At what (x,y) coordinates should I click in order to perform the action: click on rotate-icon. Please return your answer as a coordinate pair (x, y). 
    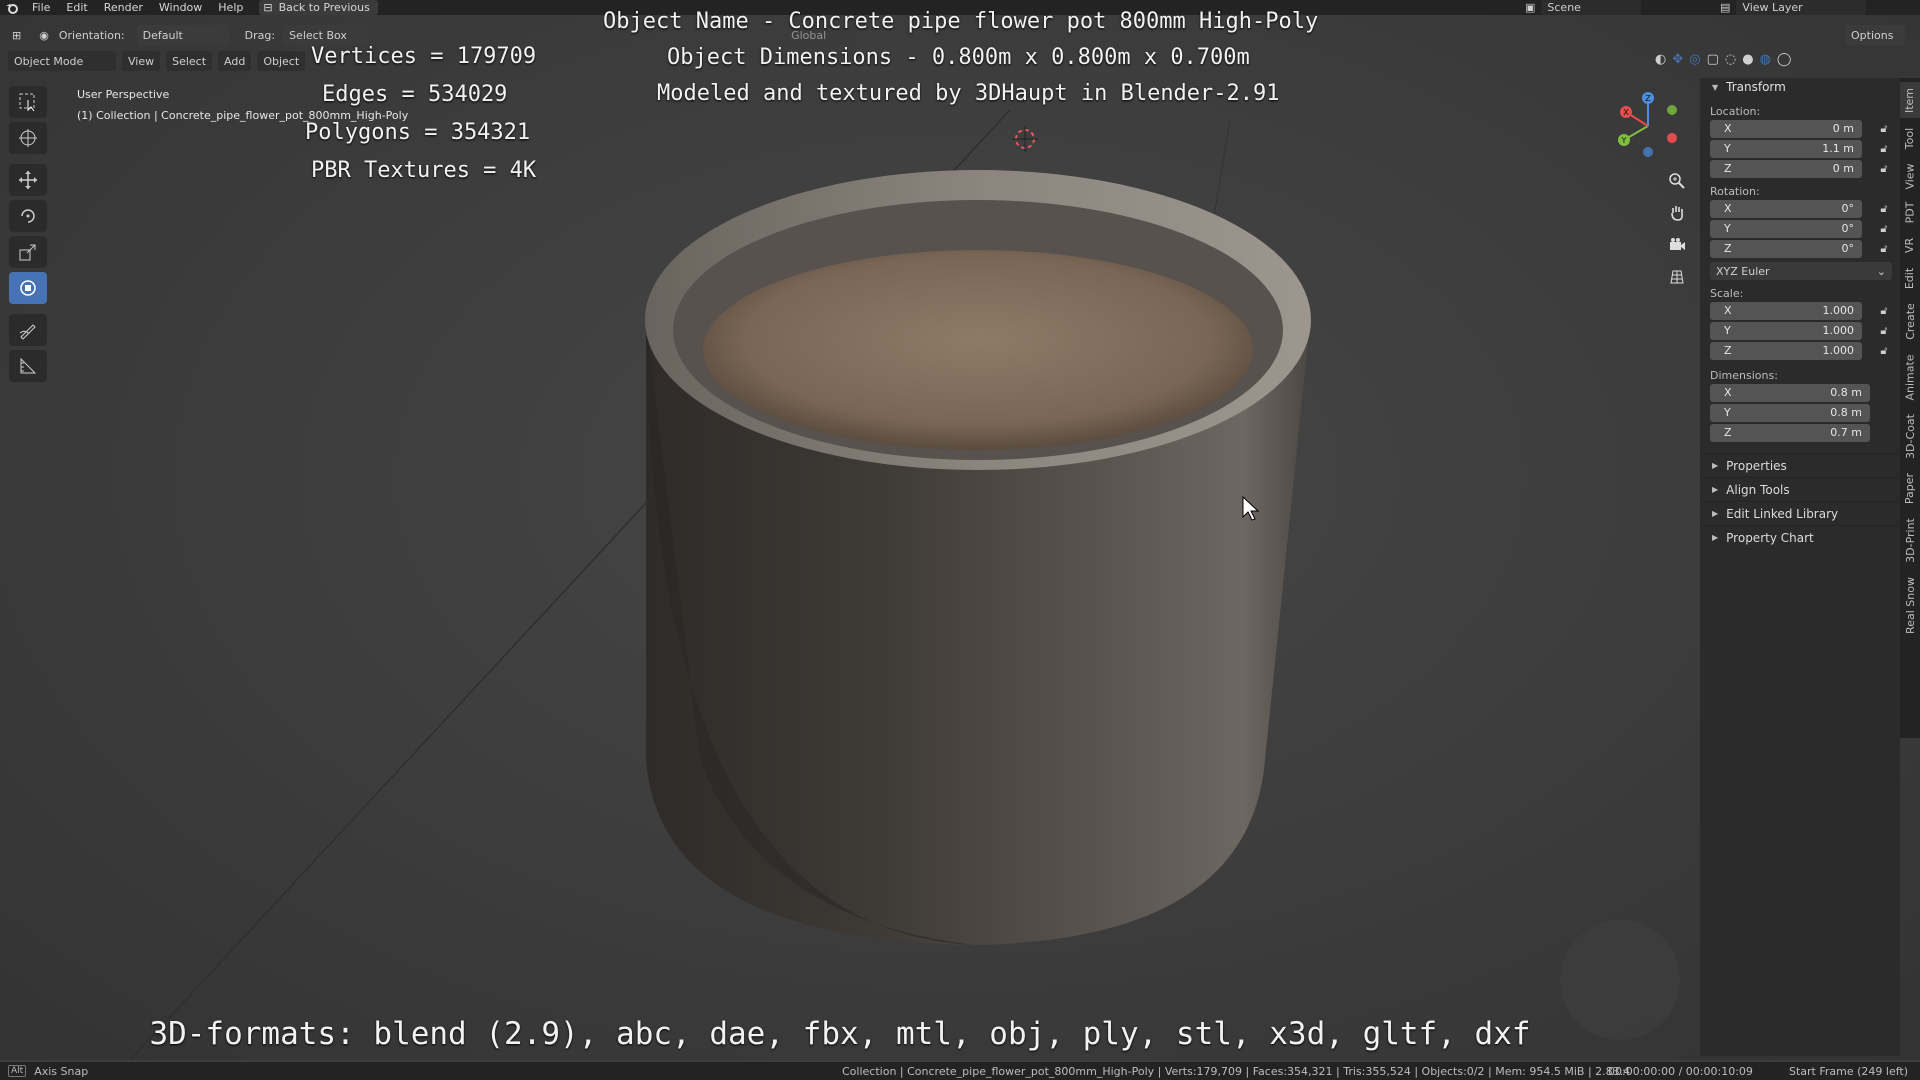
    Looking at the image, I should click on (28, 216).